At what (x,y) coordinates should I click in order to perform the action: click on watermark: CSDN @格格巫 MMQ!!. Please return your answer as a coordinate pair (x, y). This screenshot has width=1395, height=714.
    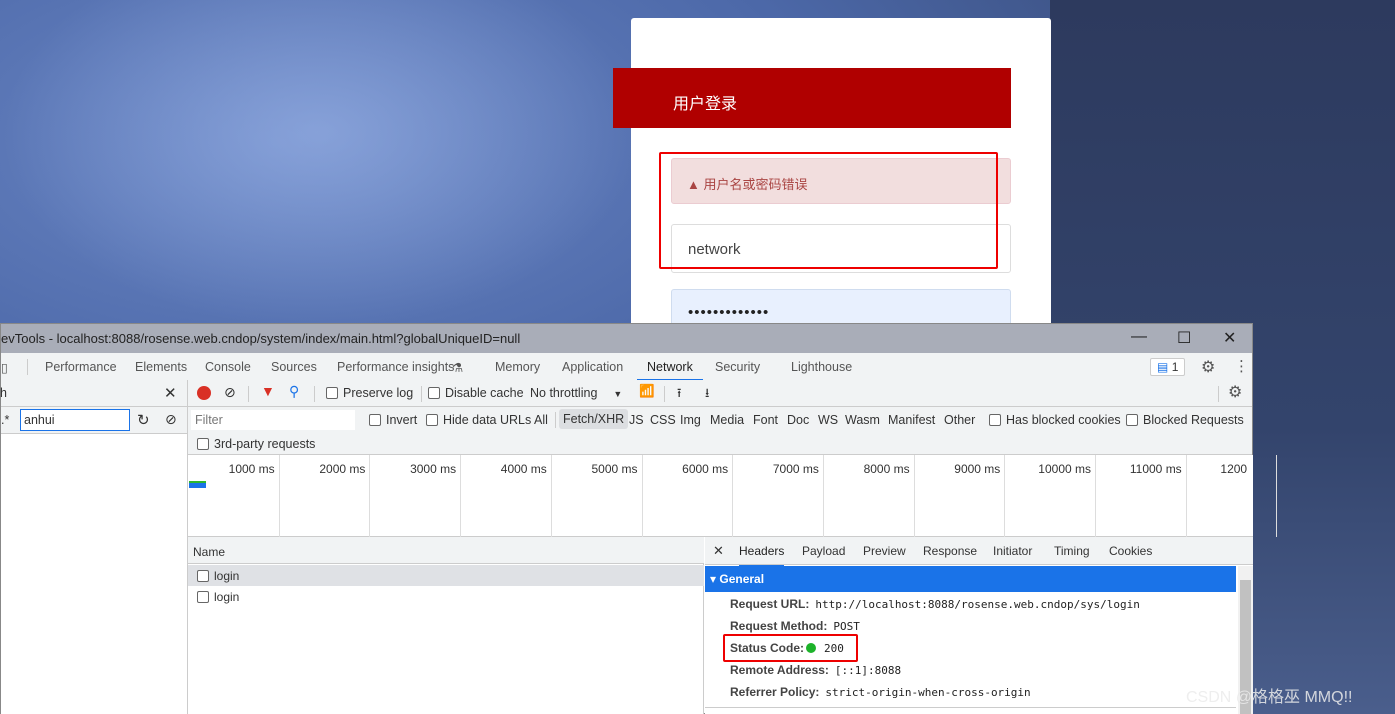
    Looking at the image, I should click on (1269, 697).